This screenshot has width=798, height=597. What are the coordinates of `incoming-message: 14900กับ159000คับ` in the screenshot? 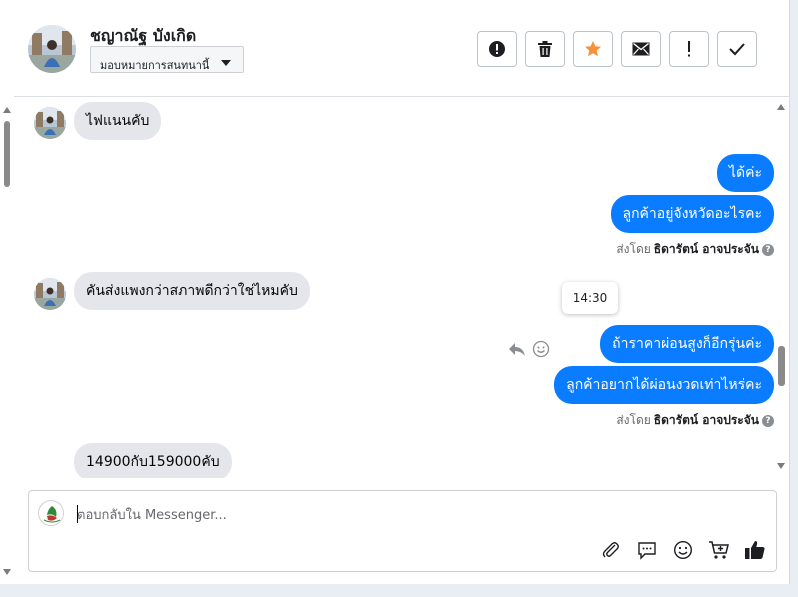 It's located at (153, 460).